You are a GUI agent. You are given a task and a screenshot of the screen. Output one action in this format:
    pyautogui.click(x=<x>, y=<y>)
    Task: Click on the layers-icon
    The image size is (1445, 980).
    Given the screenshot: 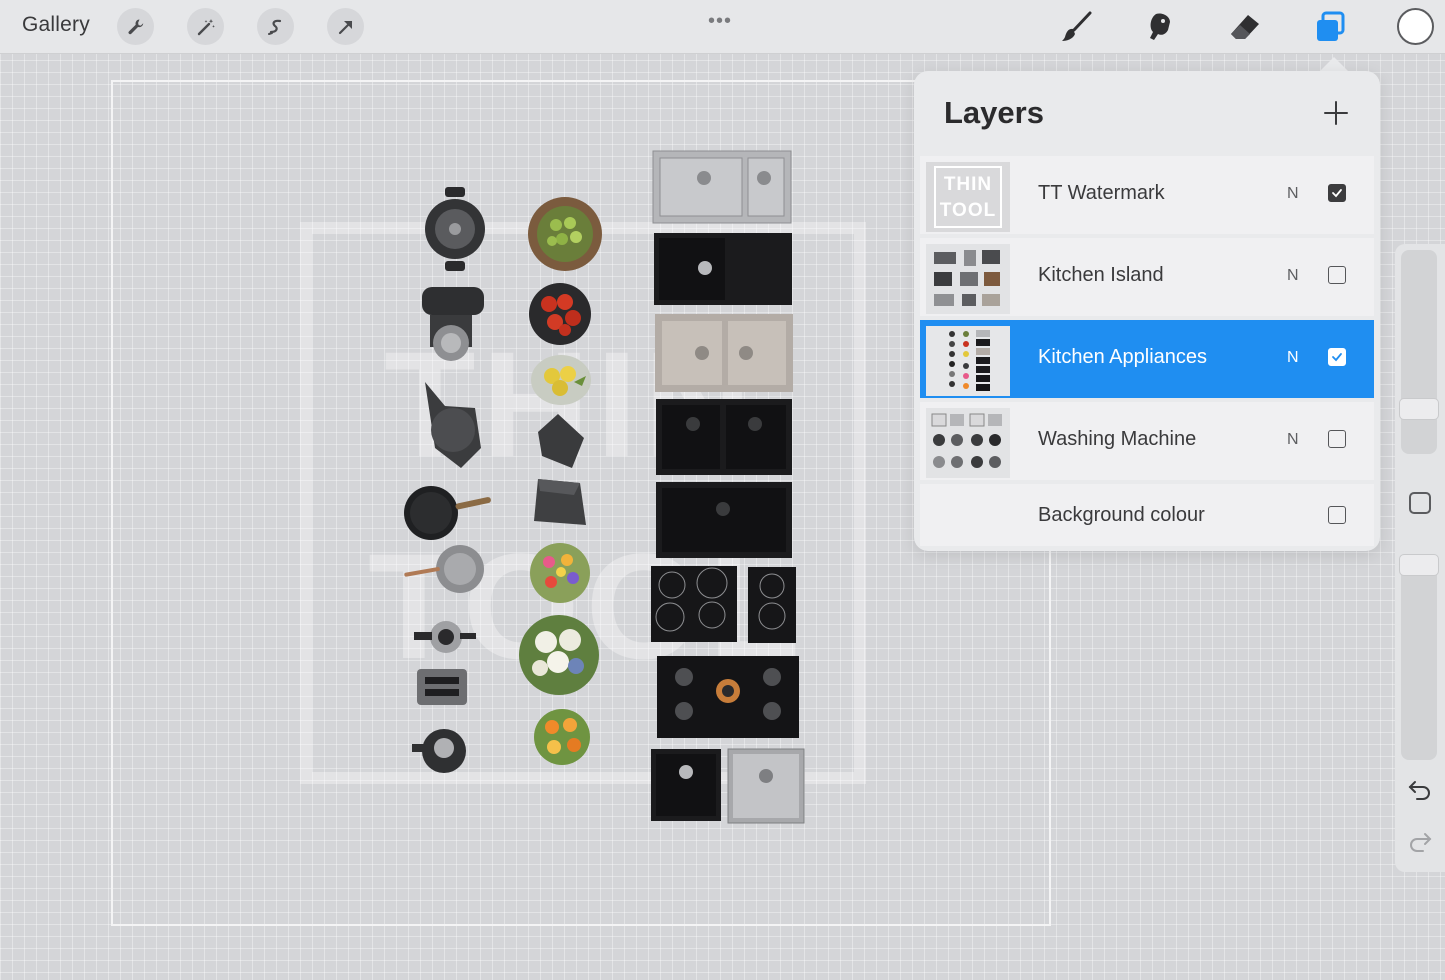 What is the action you would take?
    pyautogui.click(x=1330, y=27)
    